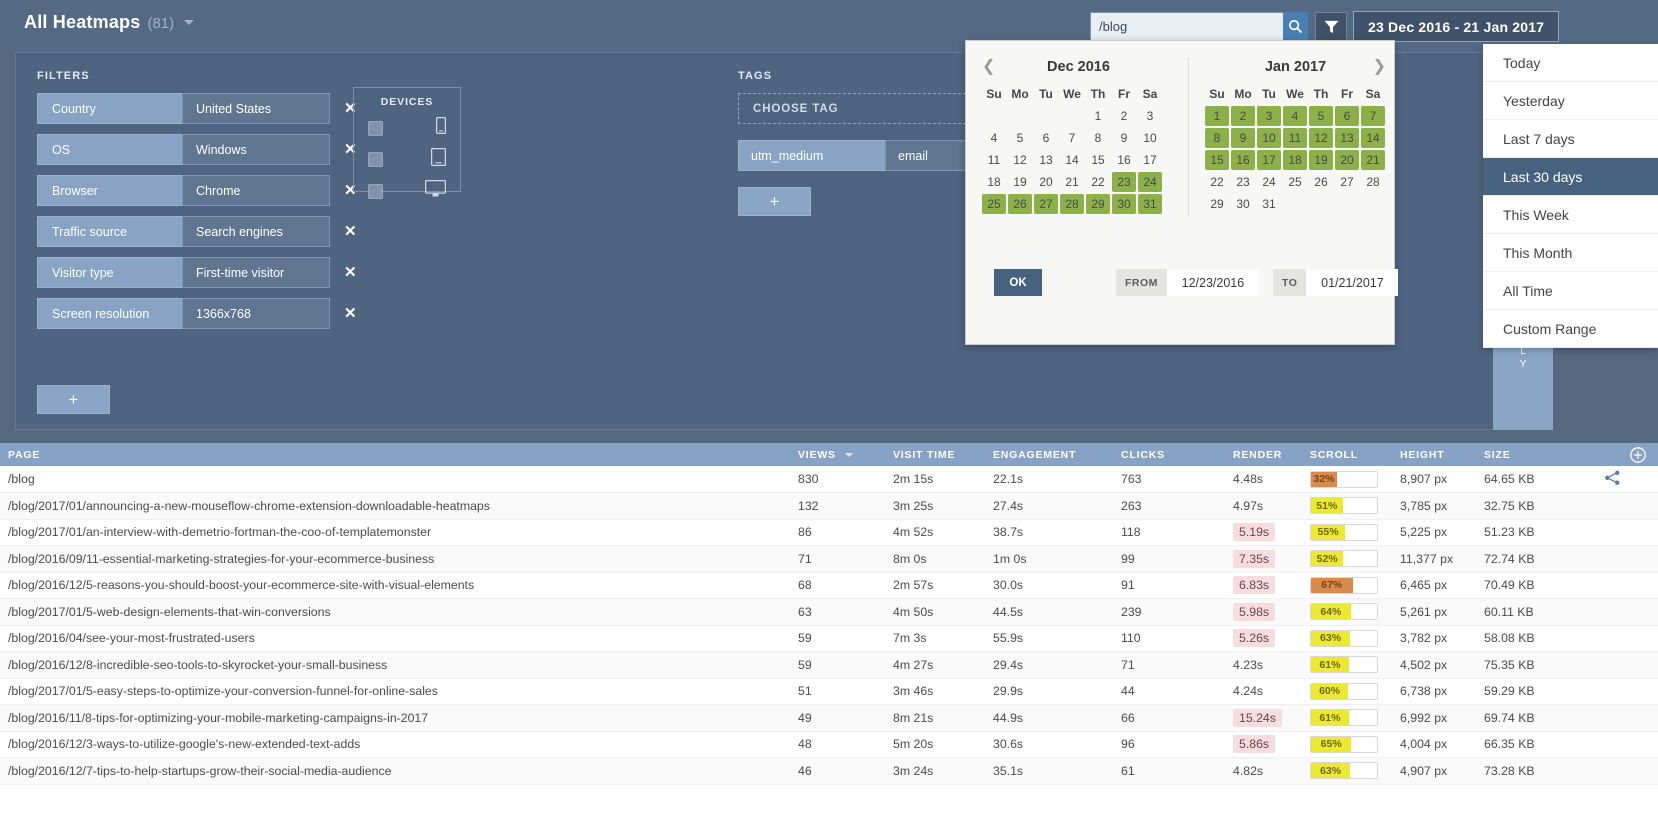  What do you see at coordinates (1072, 182) in the screenshot?
I see `calendar-day: 21` at bounding box center [1072, 182].